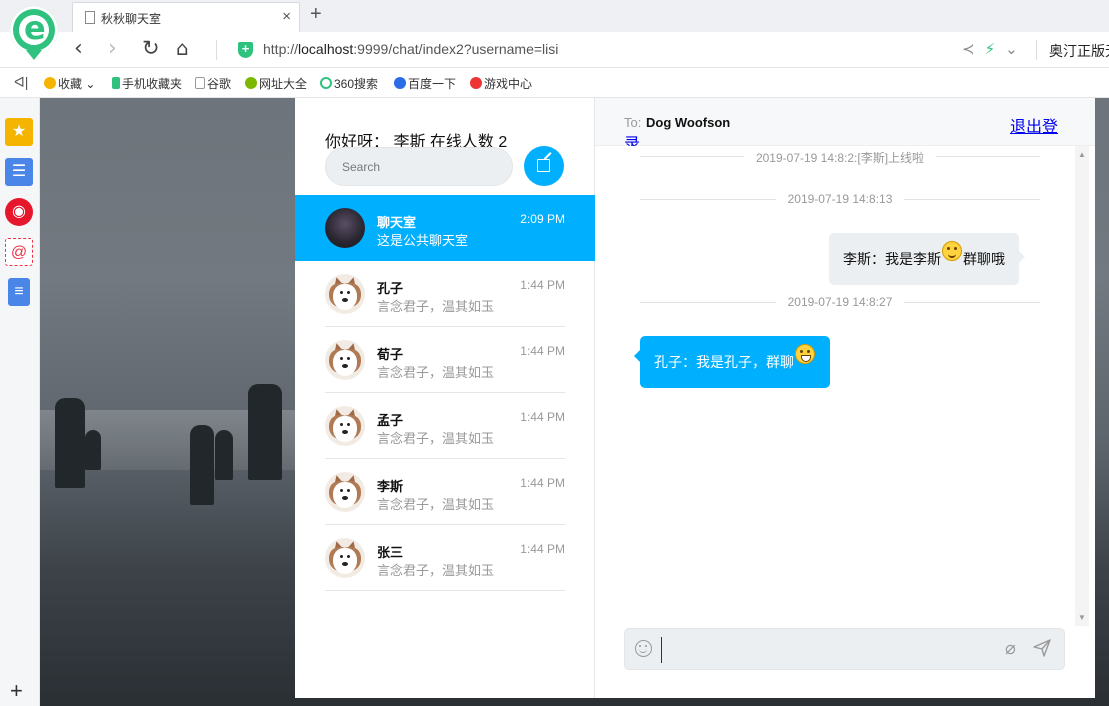 The image size is (1109, 706). I want to click on security-shield-icon: +, so click(245, 50).